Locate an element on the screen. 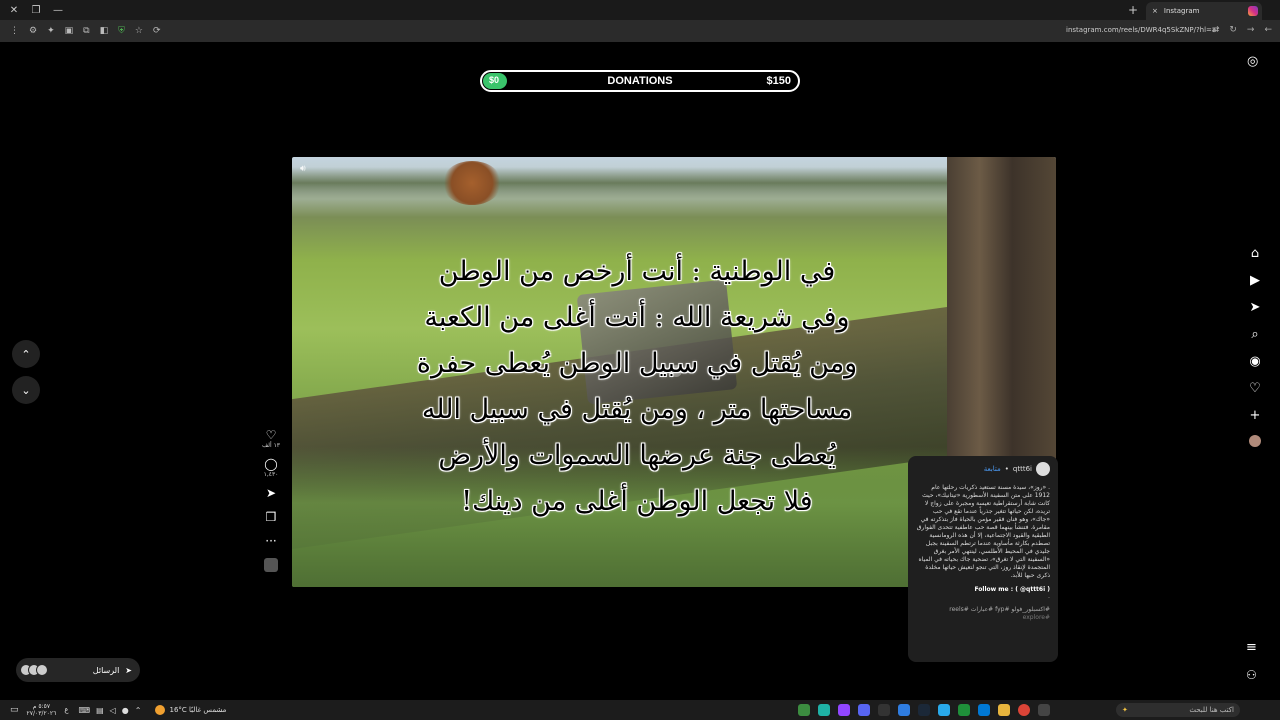  notification-center-icon: ▭ is located at coordinates (14, 710).